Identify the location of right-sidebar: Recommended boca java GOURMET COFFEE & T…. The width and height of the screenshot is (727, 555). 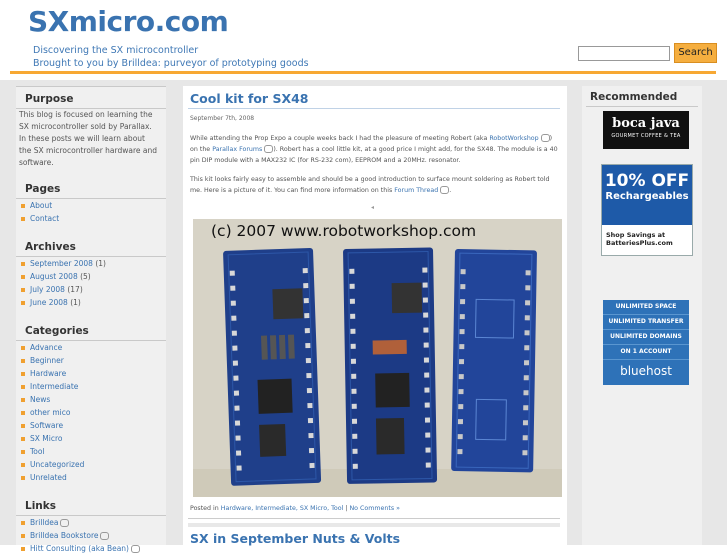
(642, 315).